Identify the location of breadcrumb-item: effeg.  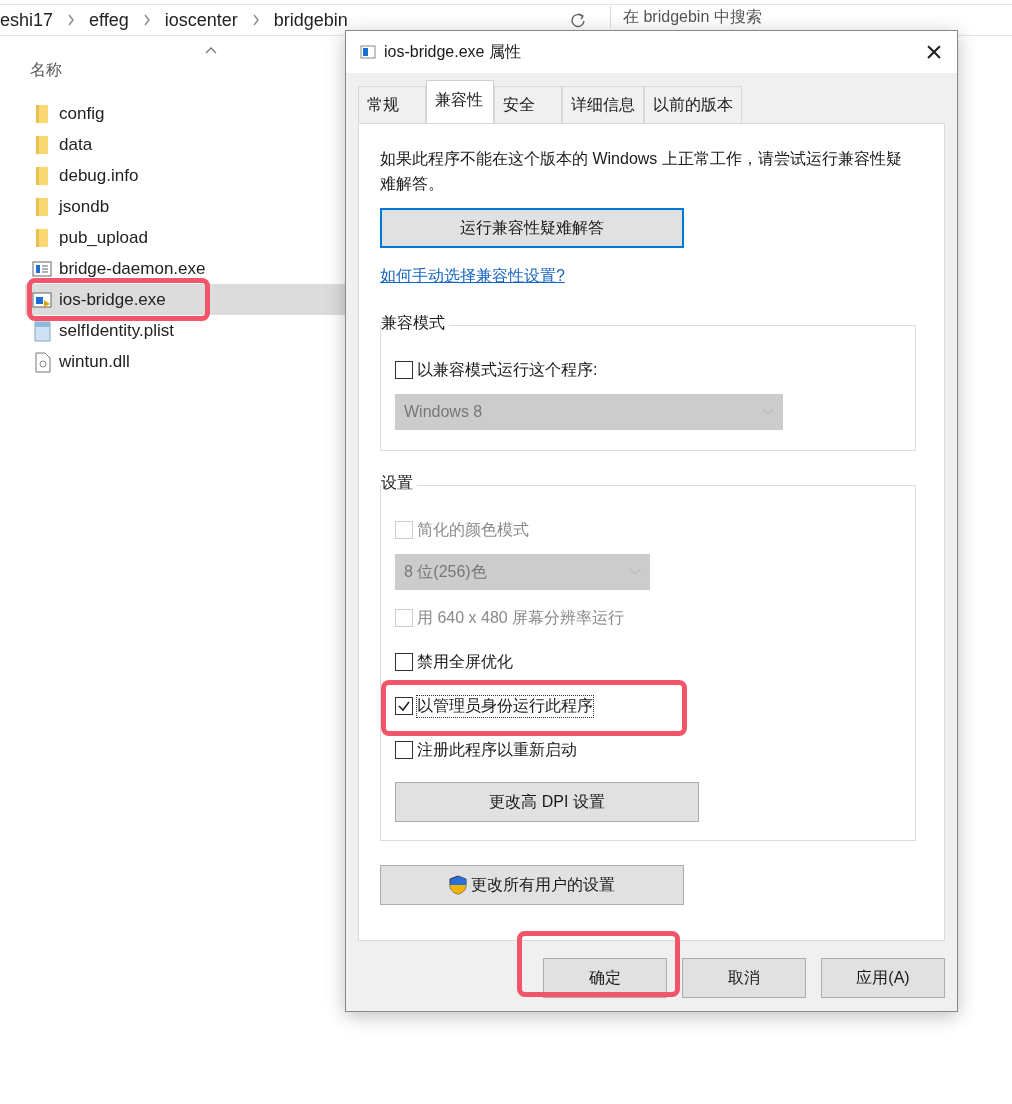
(109, 20).